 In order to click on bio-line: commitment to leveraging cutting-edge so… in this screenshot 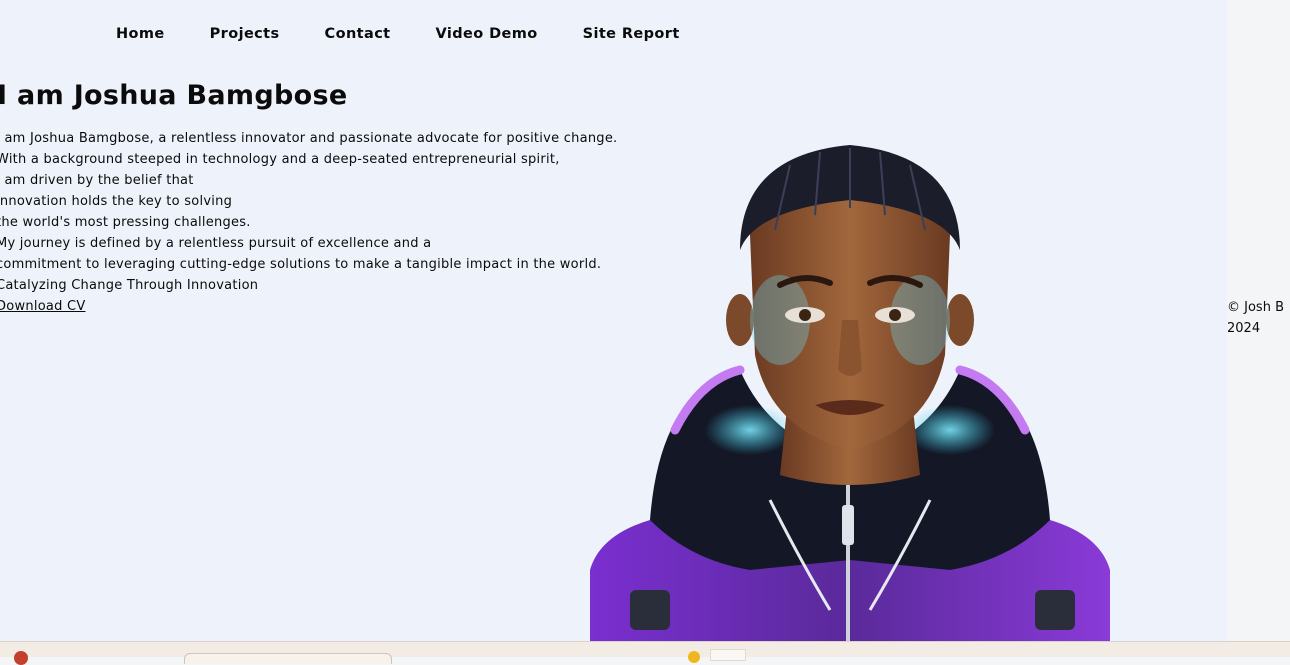, I will do `click(301, 264)`.